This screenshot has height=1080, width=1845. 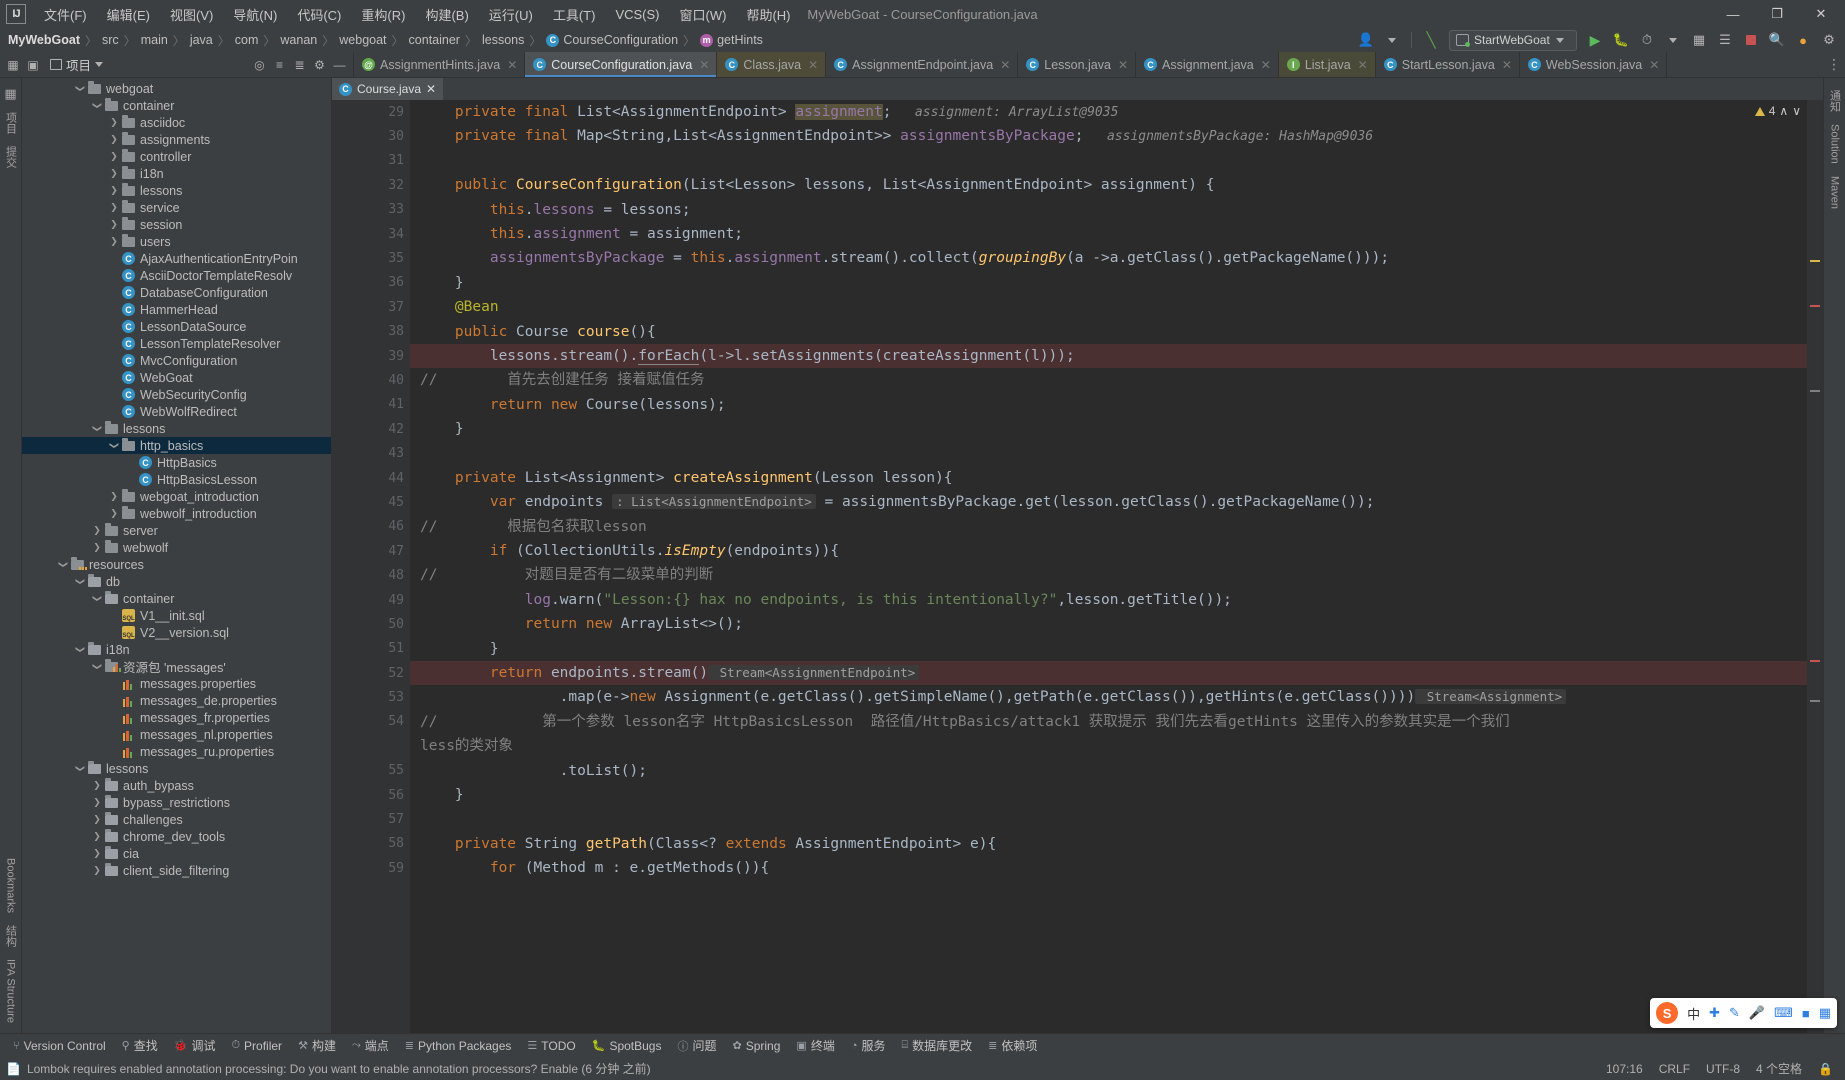 I want to click on tree-node-session: ❯ session, so click(x=176, y=224).